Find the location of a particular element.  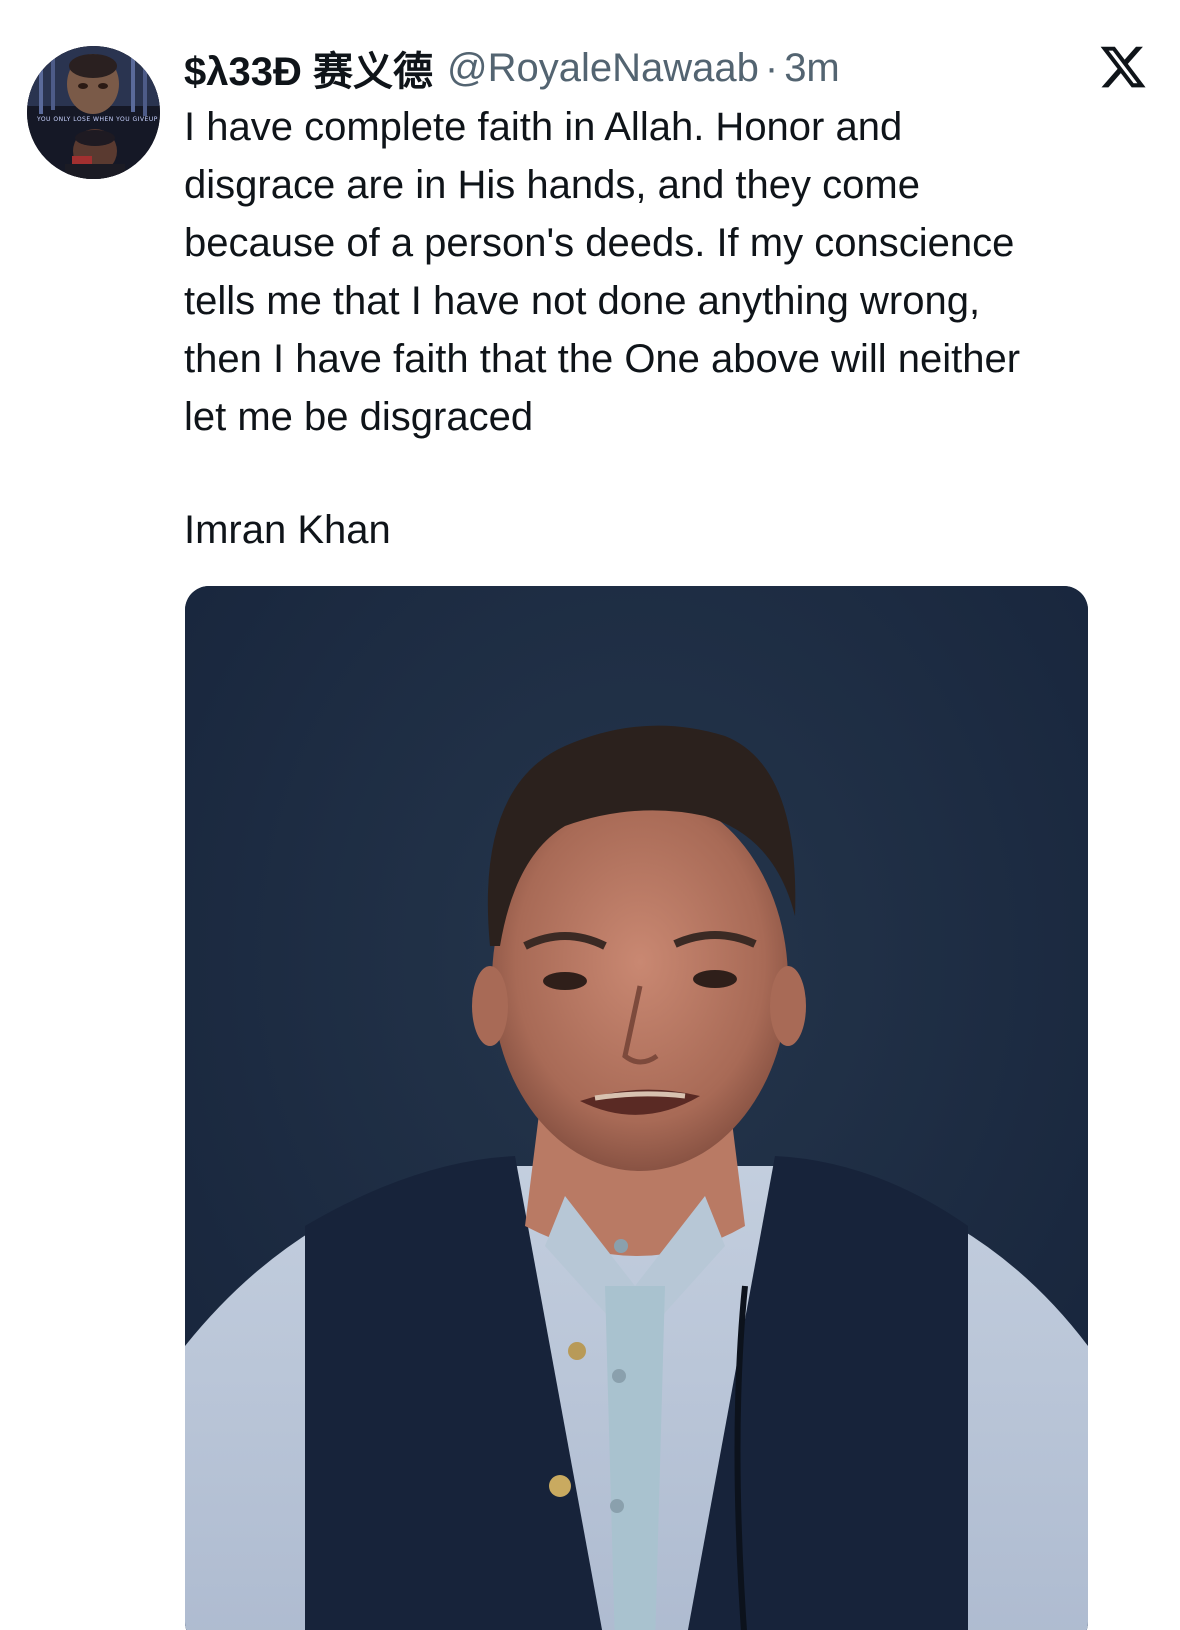

avatar: YOU ONLY LOSE WHEN YOU GIVEUP is located at coordinates (93, 112).